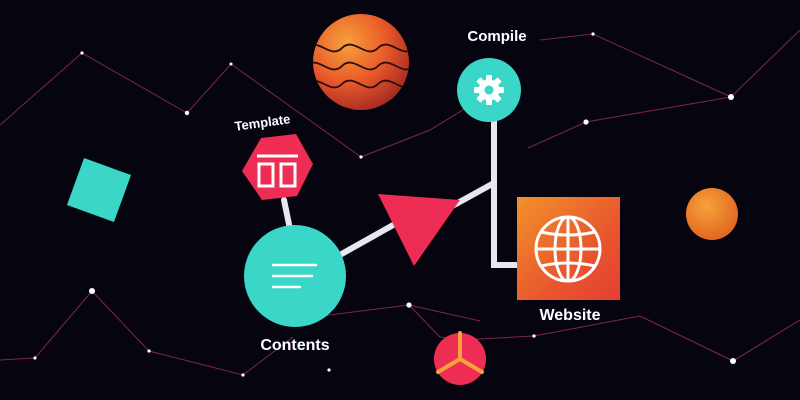 This screenshot has height=400, width=800. What do you see at coordinates (712, 214) in the screenshot?
I see `small-orange-orb` at bounding box center [712, 214].